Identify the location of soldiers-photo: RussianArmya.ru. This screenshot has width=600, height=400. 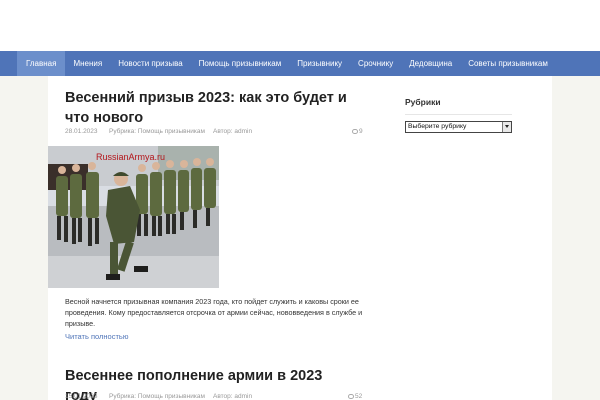
(133, 217).